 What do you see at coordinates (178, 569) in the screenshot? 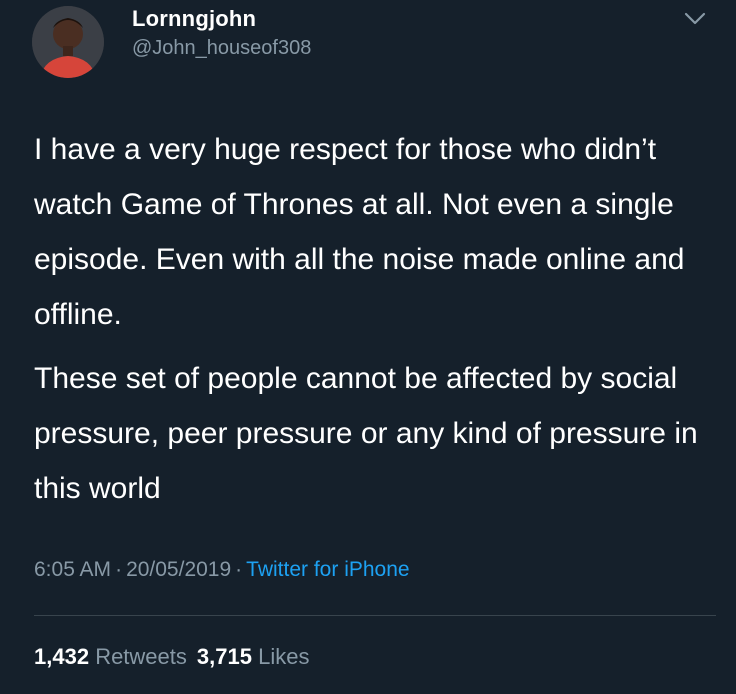
I see `tweet-date: 20/05/2019` at bounding box center [178, 569].